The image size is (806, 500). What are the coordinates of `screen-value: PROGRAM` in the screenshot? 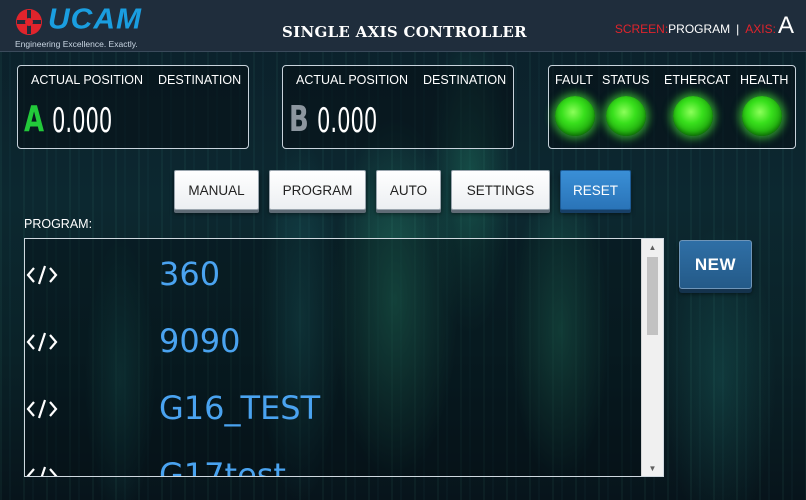 It's located at (699, 29).